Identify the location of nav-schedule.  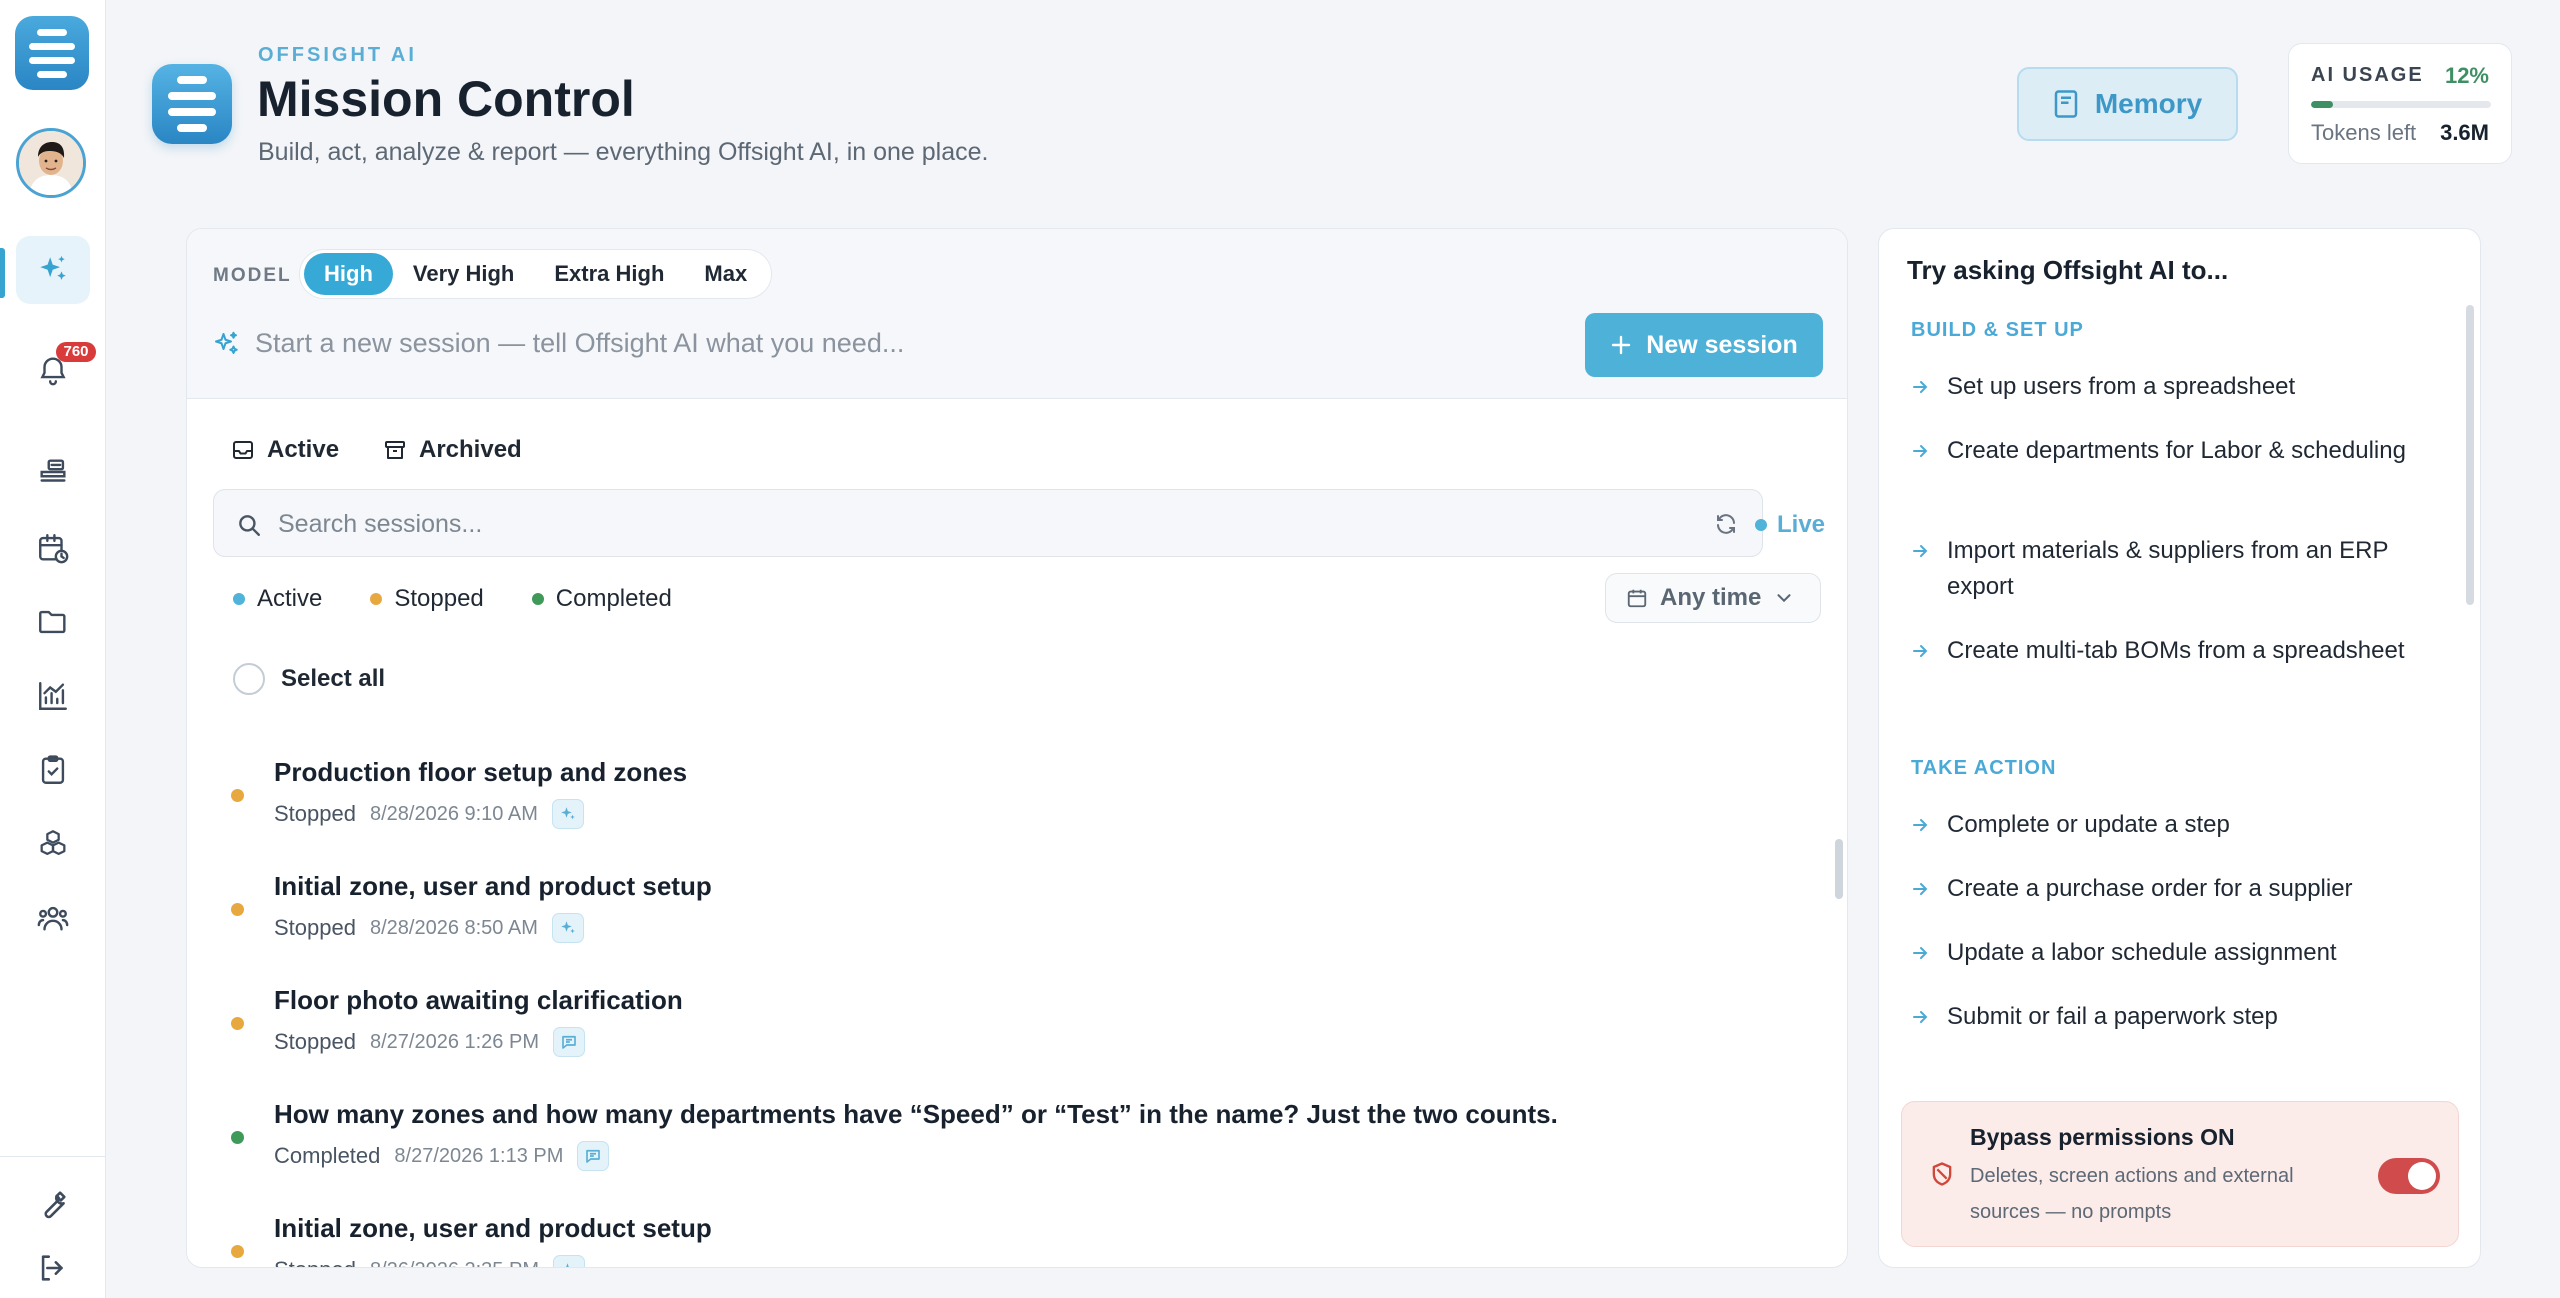
(53, 548).